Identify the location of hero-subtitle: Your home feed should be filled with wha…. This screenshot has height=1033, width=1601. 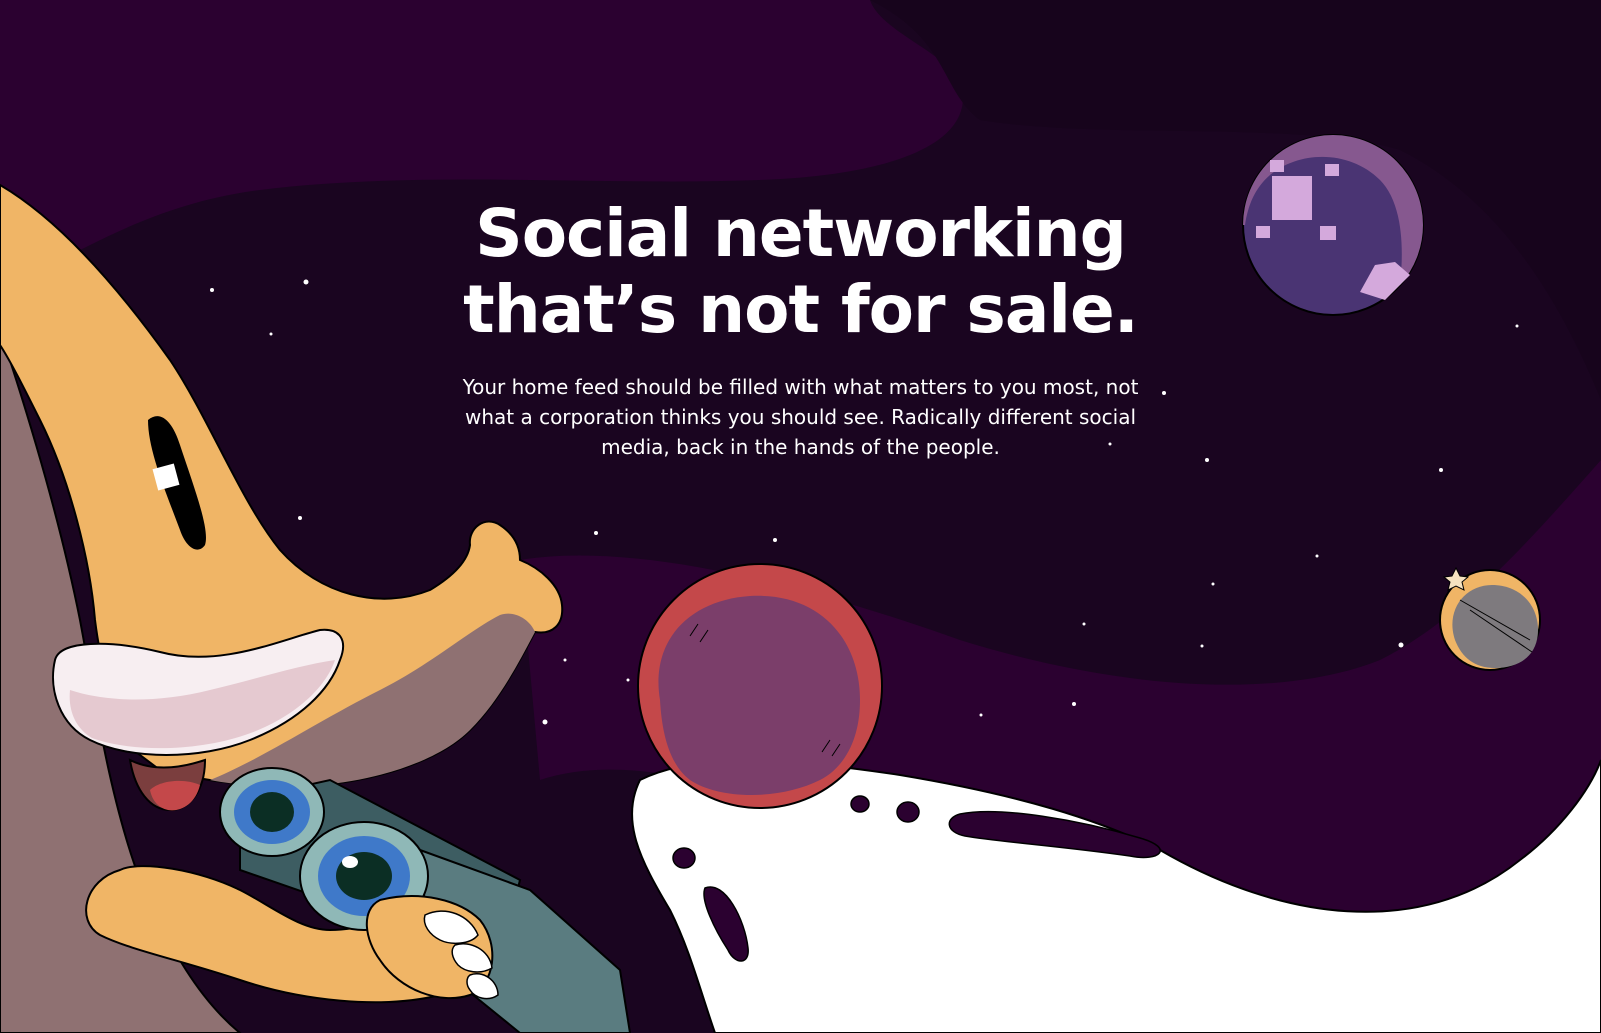
(800, 417).